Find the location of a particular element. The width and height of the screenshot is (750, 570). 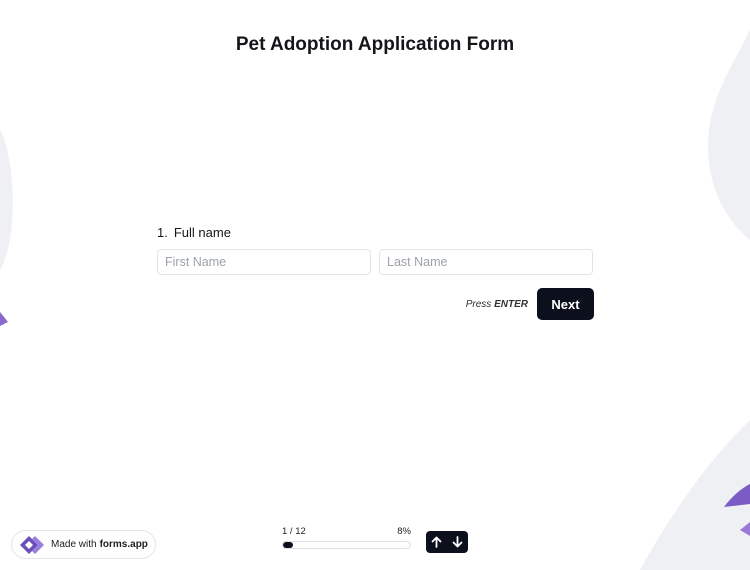

progress-indicator: 1 / 12 8% is located at coordinates (346, 537).